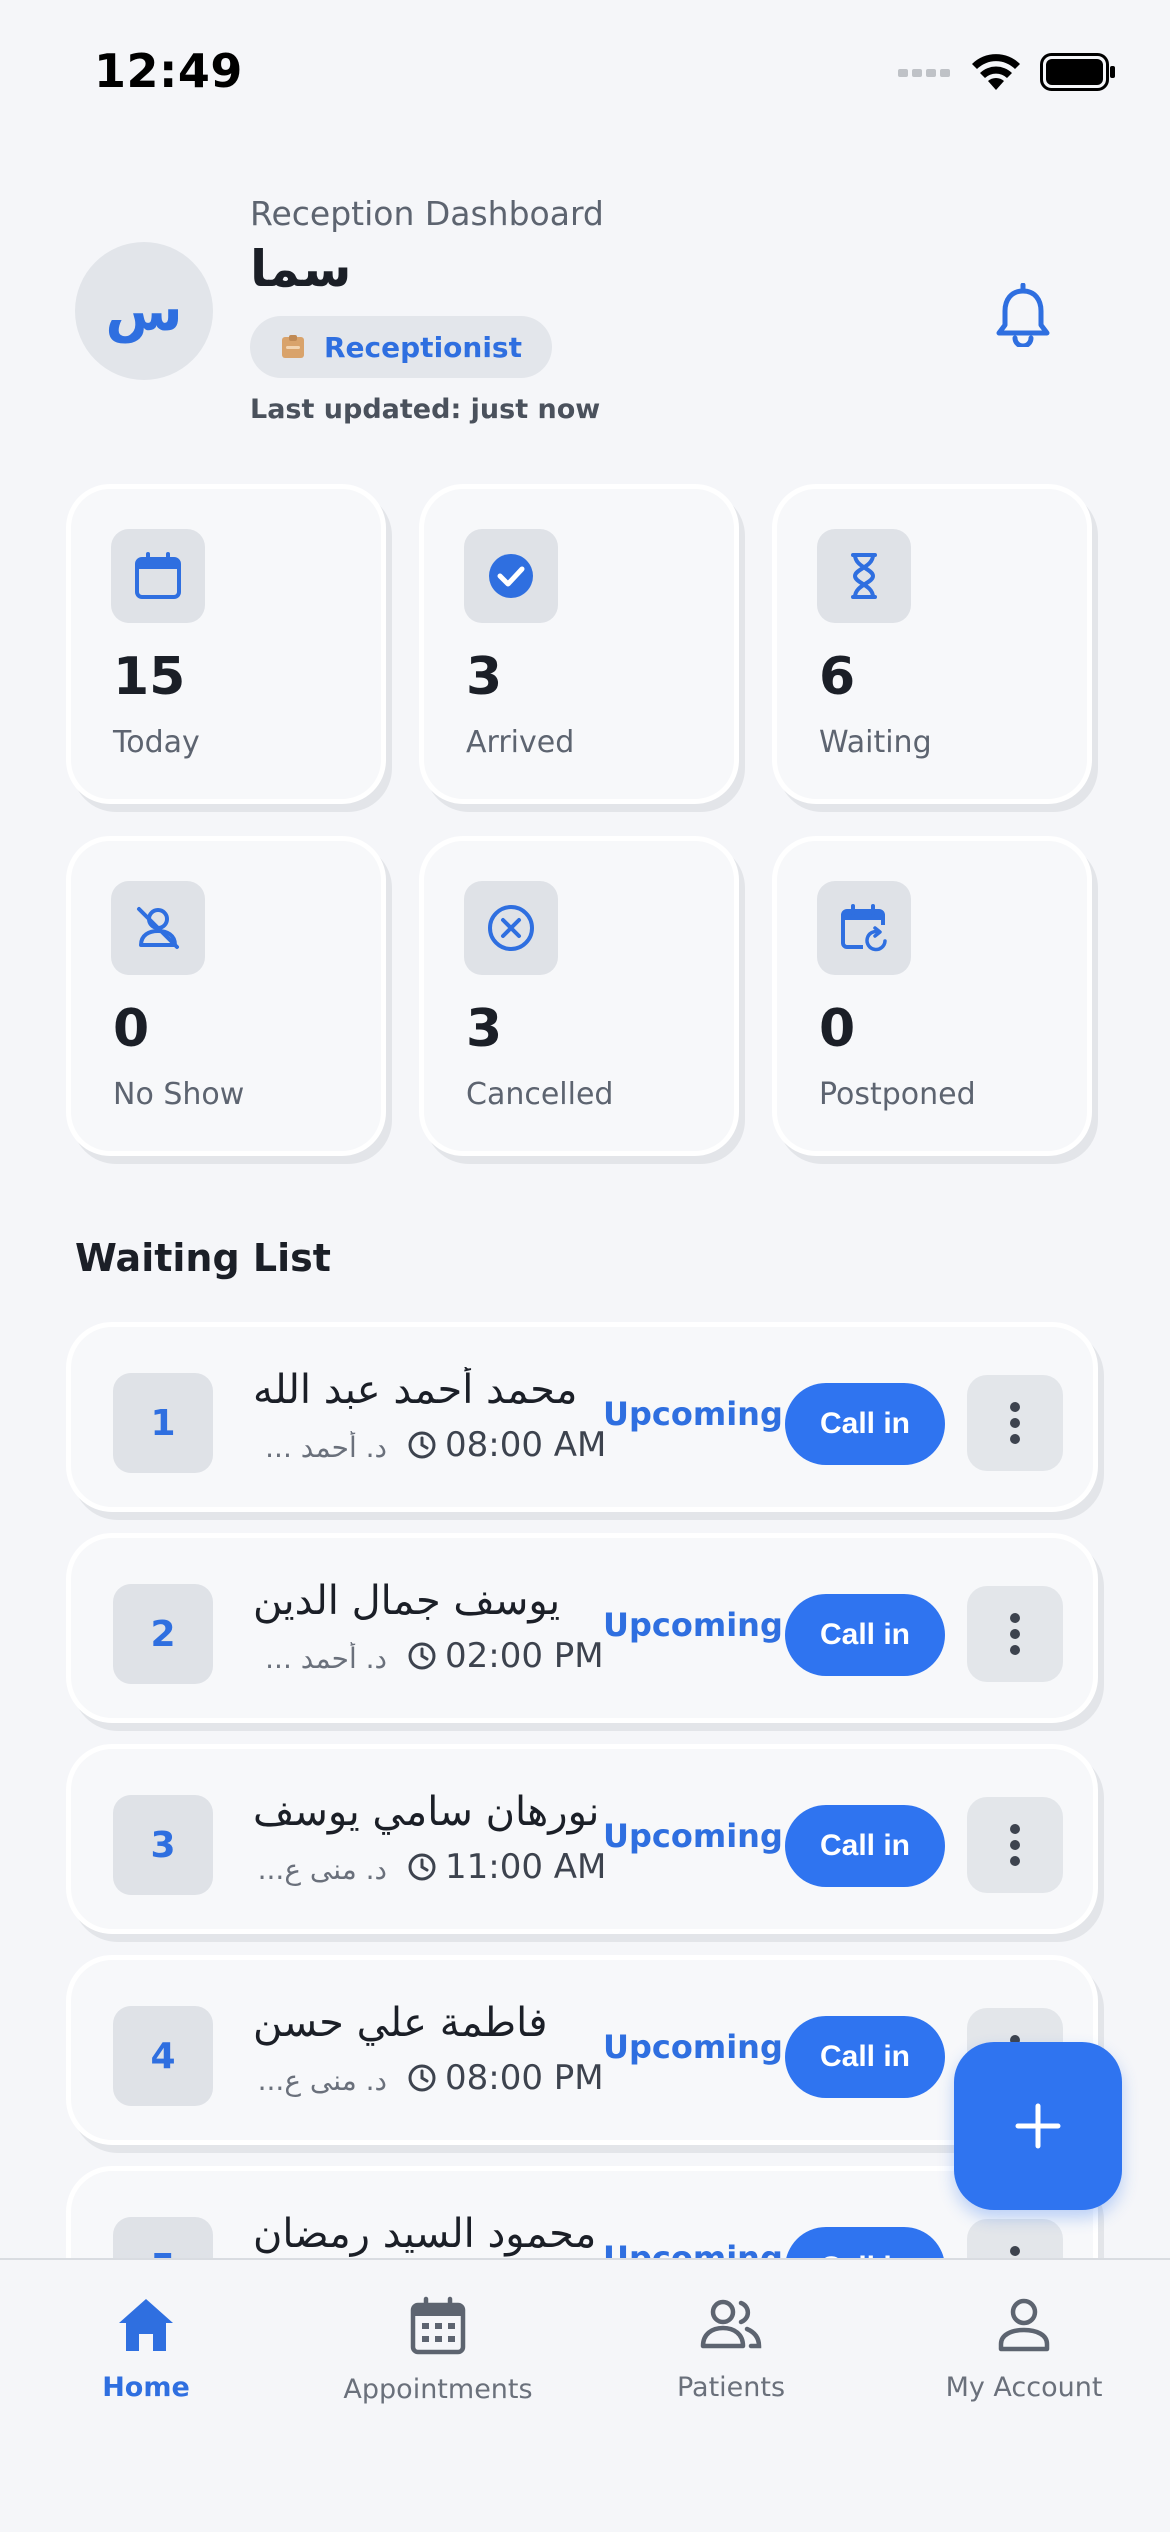 The height and width of the screenshot is (2532, 1170). Describe the element at coordinates (163, 1845) in the screenshot. I see `queue-number: 3` at that location.